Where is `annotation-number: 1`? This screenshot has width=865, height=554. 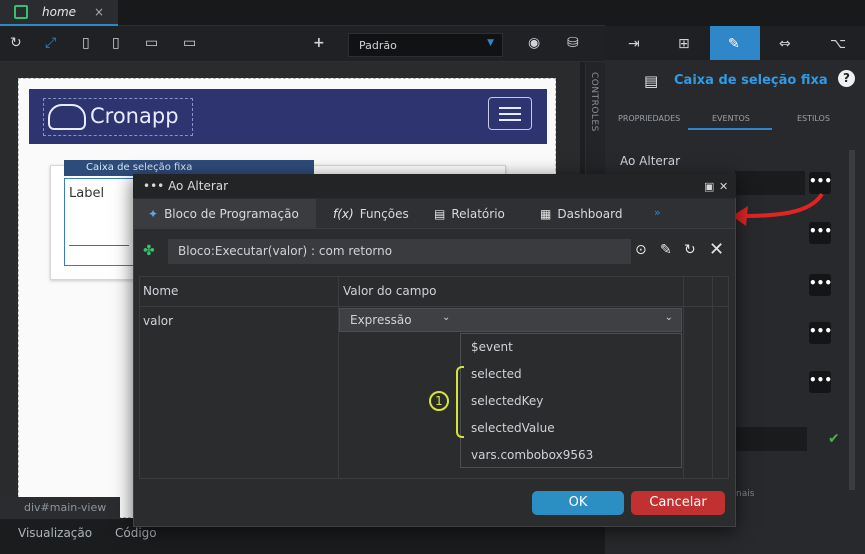
annotation-number: 1 is located at coordinates (439, 401).